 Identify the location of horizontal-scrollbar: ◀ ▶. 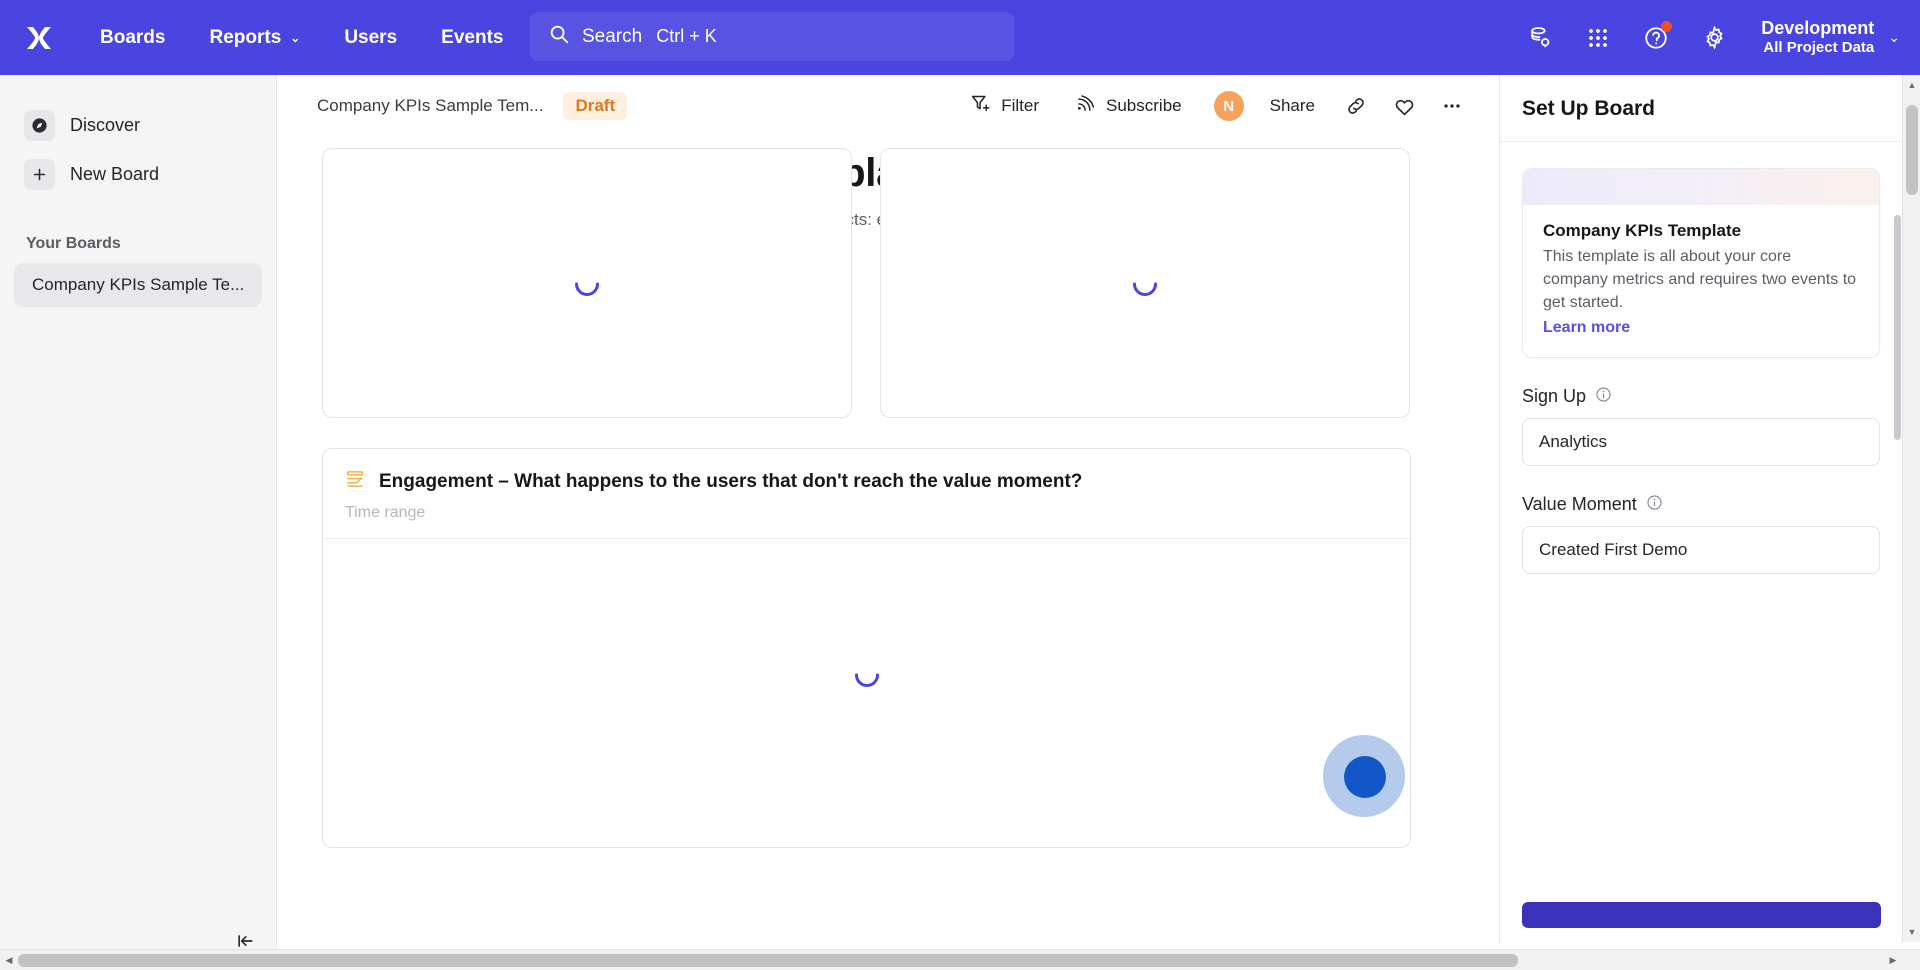
(960, 959).